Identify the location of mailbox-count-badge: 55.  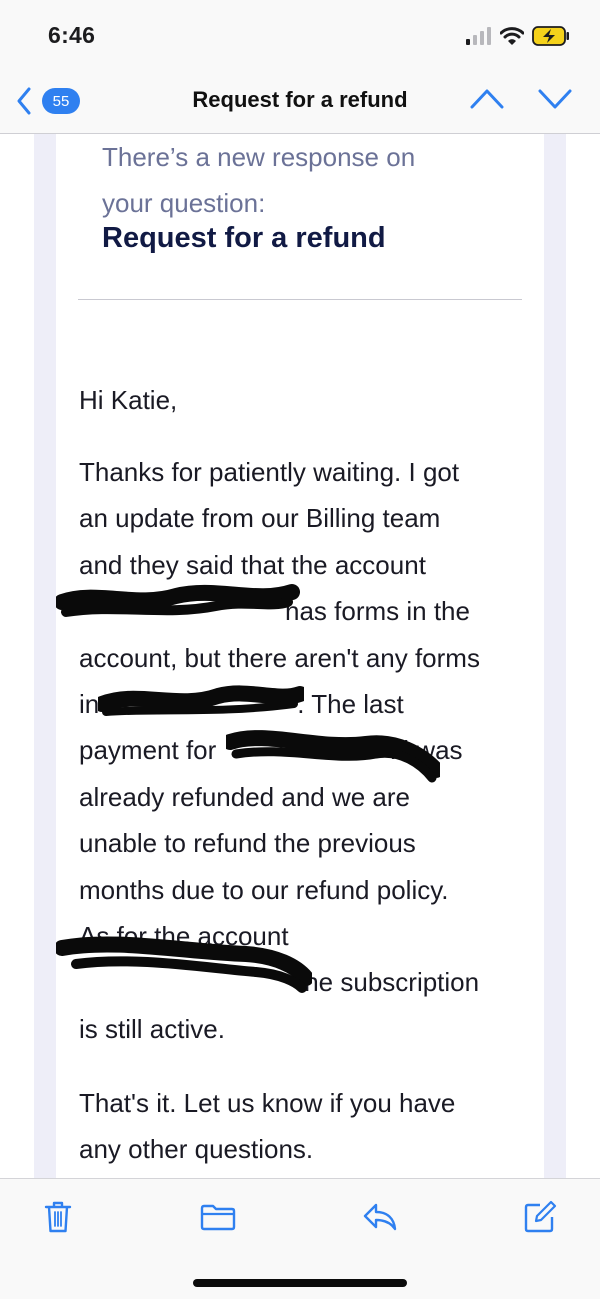
(61, 101).